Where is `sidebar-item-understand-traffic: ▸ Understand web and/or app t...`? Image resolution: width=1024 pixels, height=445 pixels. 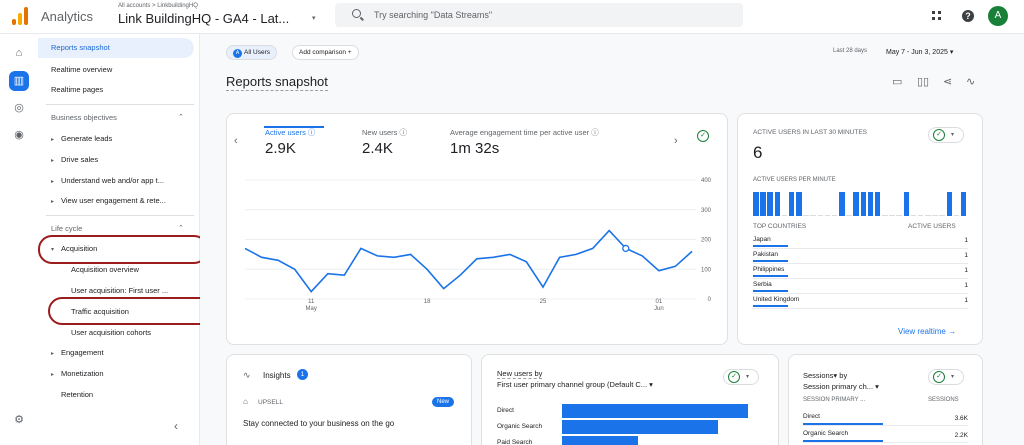
sidebar-item-understand-traffic: ▸ Understand web and/or app t... is located at coordinates (116, 181).